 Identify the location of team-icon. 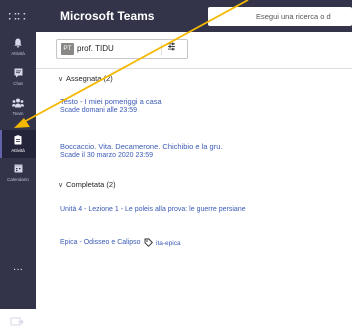
(18, 104).